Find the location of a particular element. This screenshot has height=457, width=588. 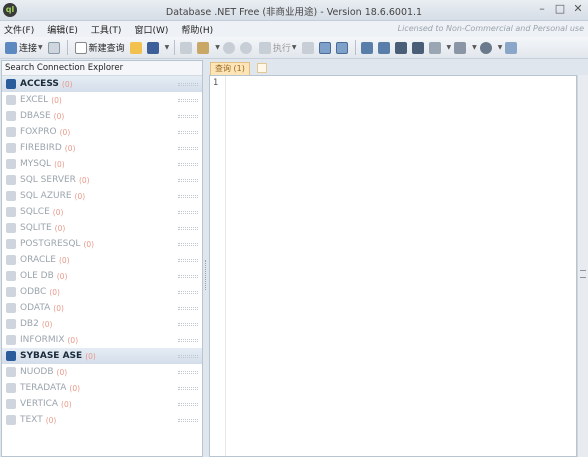

menu-edit: 编辑(E) is located at coordinates (62, 29).